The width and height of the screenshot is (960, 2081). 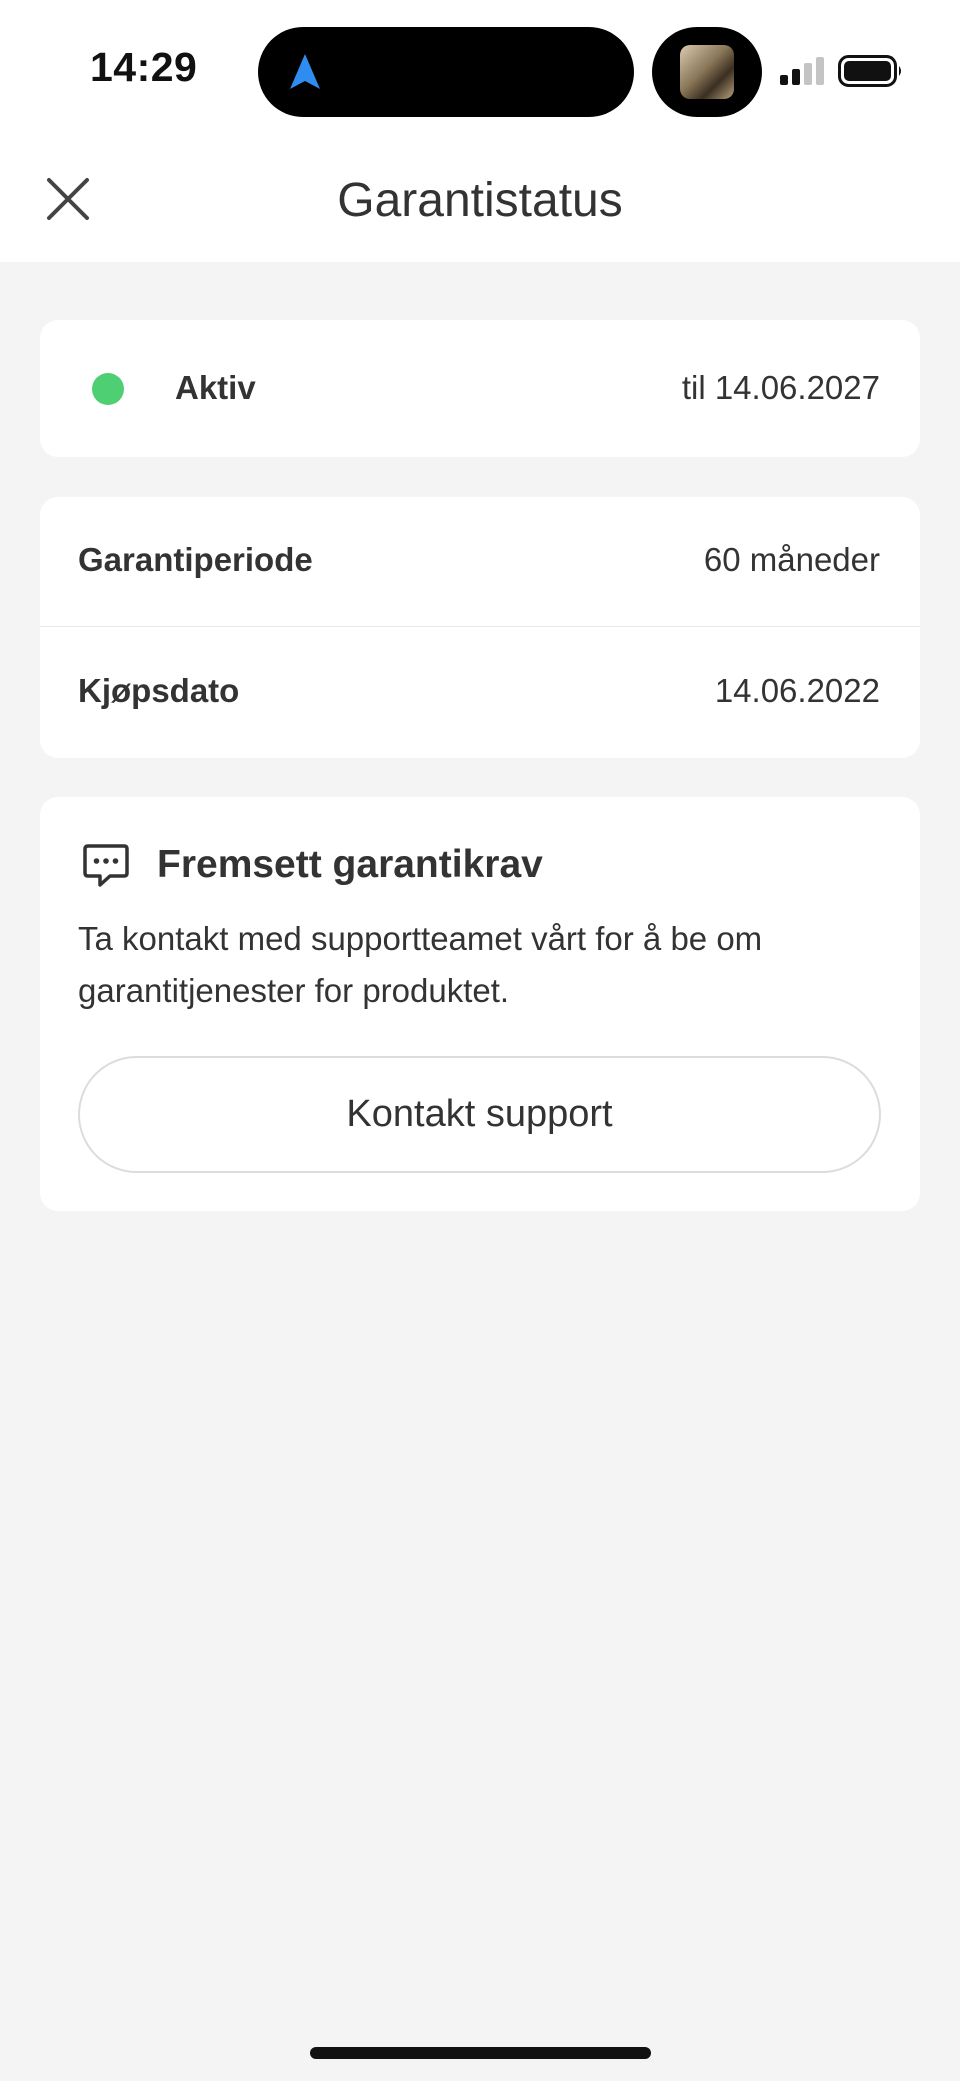 I want to click on detail-label: Garantiperiode, so click(x=195, y=559).